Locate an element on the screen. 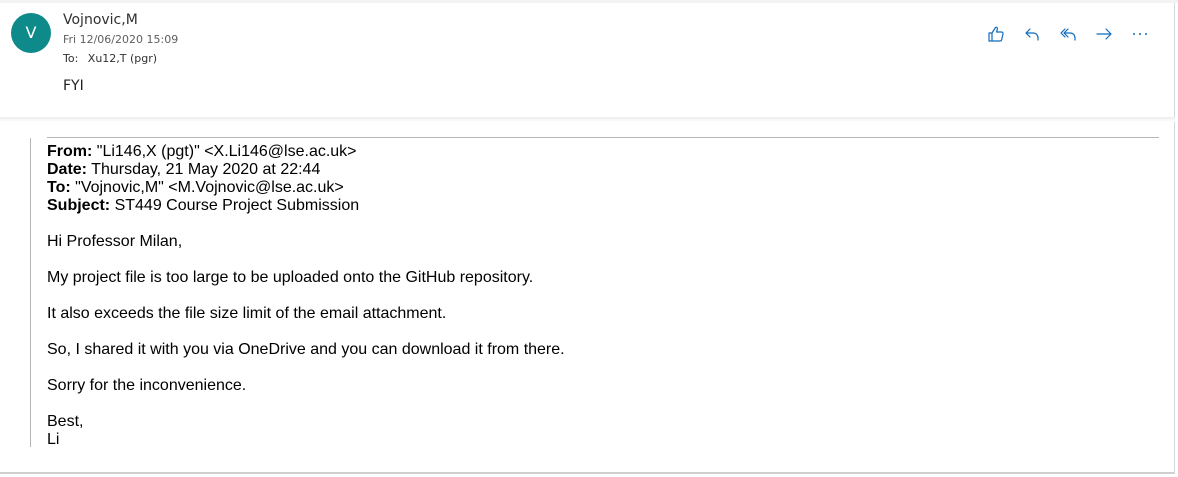 The width and height of the screenshot is (1178, 477). quoted-subject-line: Subject: ST449 Course Project Submission is located at coordinates (306, 206).